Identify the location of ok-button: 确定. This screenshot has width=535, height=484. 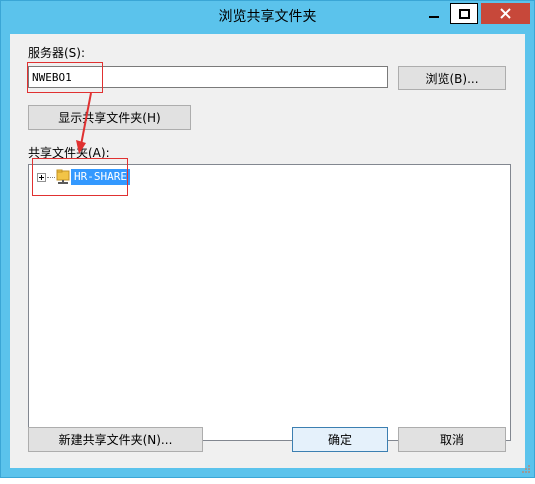
(340, 439).